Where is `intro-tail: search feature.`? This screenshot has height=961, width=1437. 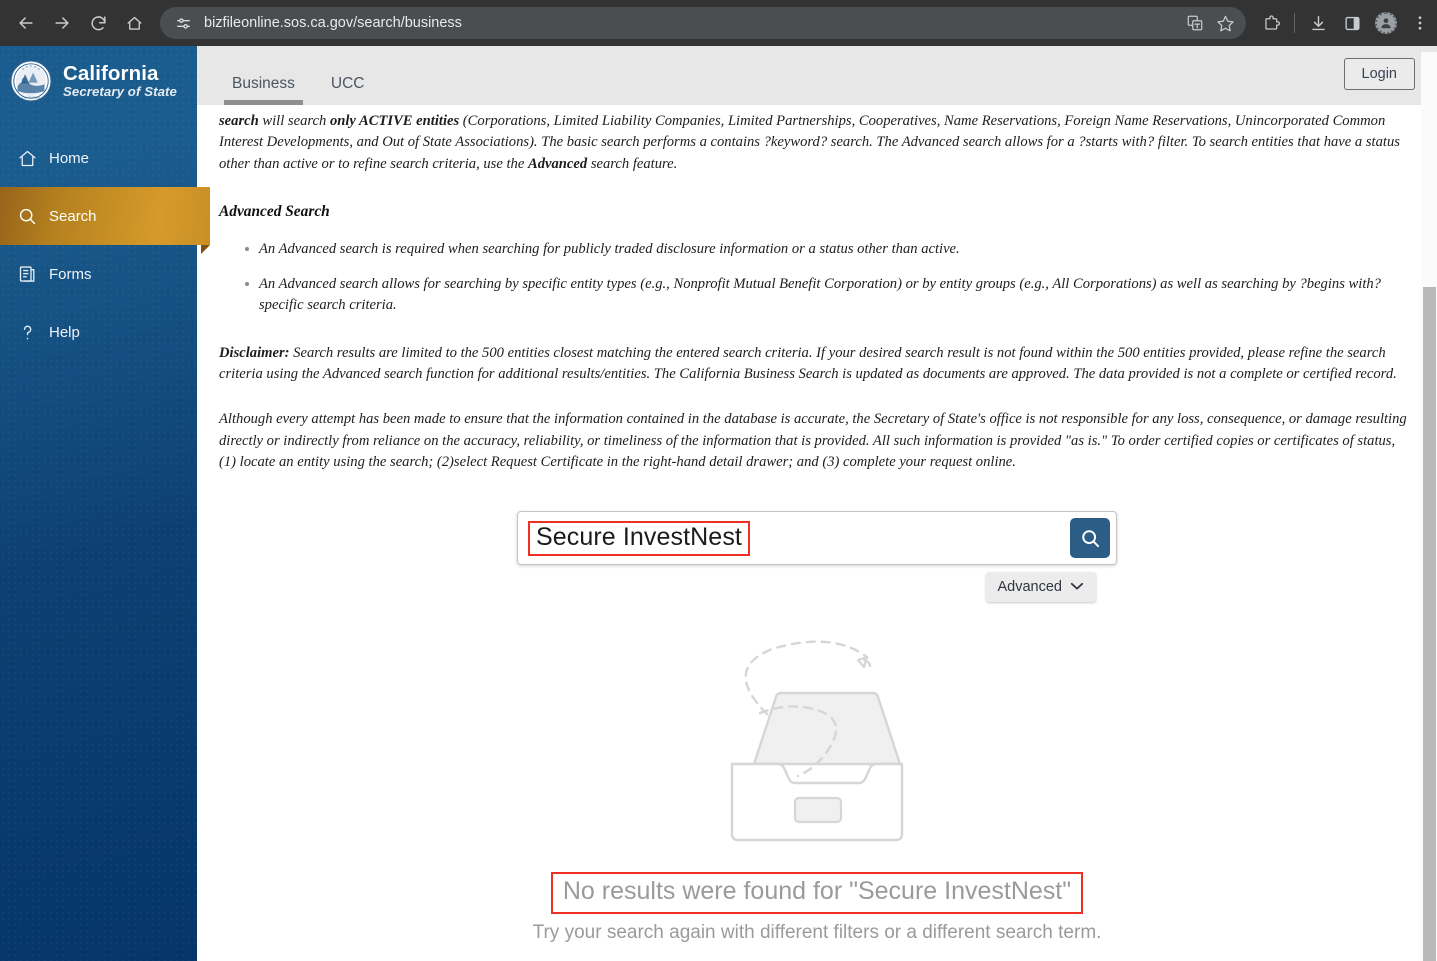 intro-tail: search feature. is located at coordinates (632, 163).